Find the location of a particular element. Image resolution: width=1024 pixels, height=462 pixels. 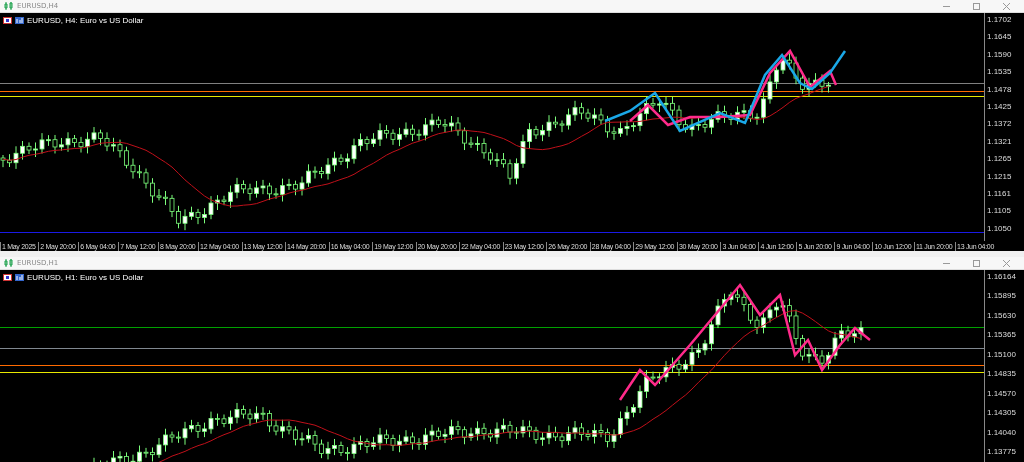

price-label: 1.15895 is located at coordinates (1002, 296).